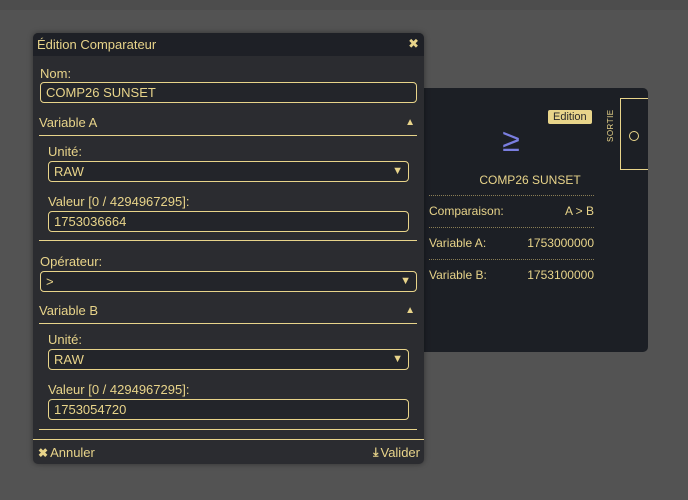 The height and width of the screenshot is (500, 688). I want to click on dialog-title: Édition Comparateur, so click(97, 44).